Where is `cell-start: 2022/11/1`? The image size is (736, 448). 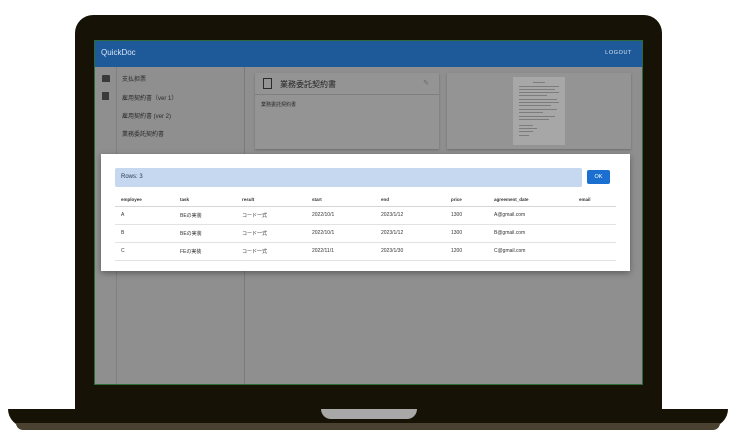
cell-start: 2022/11/1 is located at coordinates (340, 251).